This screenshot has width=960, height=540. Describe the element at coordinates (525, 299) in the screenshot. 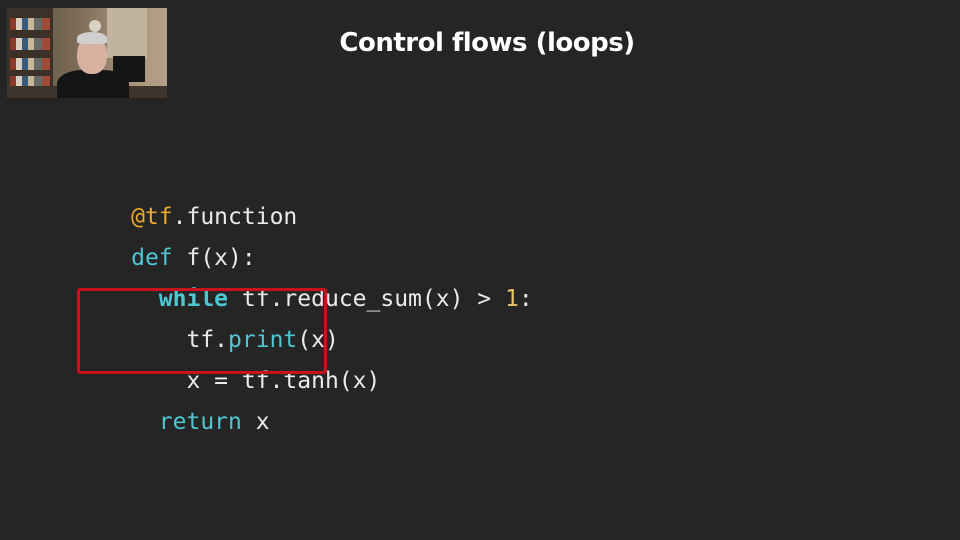

I see `code-token: :` at that location.